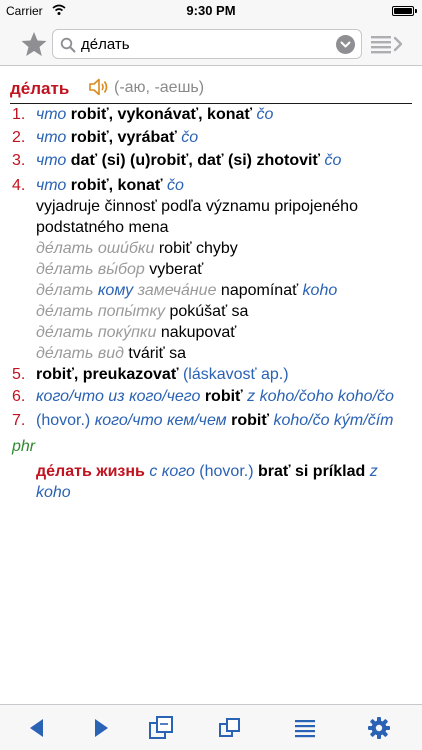  I want to click on sense-number: 5., so click(19, 374).